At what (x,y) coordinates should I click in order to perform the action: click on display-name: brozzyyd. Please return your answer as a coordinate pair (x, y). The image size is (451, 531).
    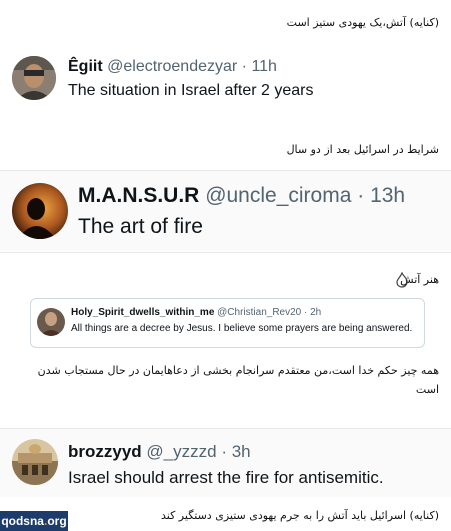
    Looking at the image, I should click on (105, 451).